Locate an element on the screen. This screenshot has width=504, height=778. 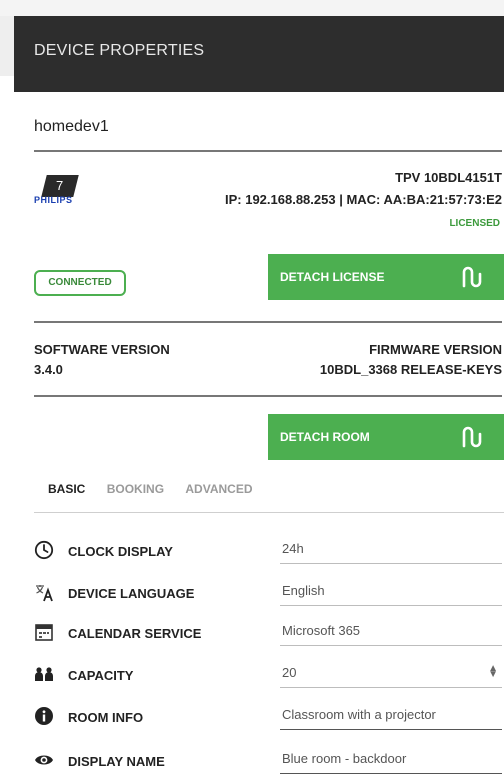
top-strip is located at coordinates (252, 8).